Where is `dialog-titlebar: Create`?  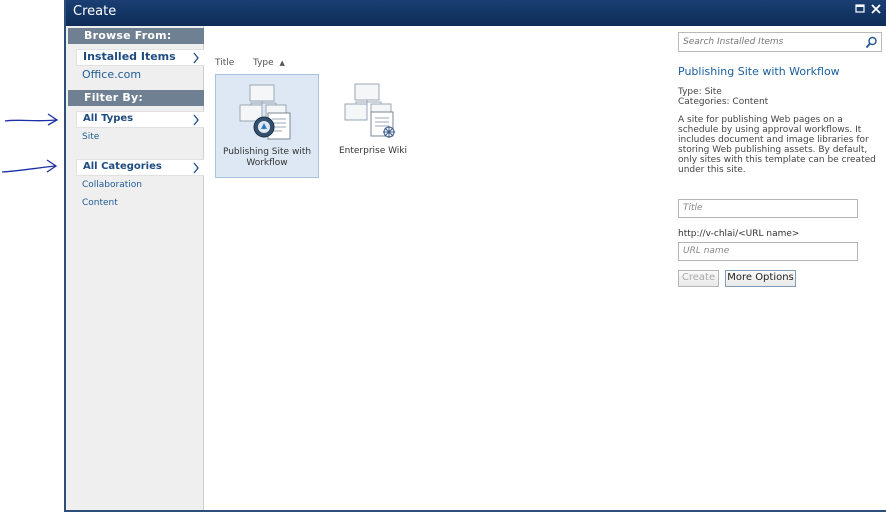
dialog-titlebar: Create is located at coordinates (476, 13).